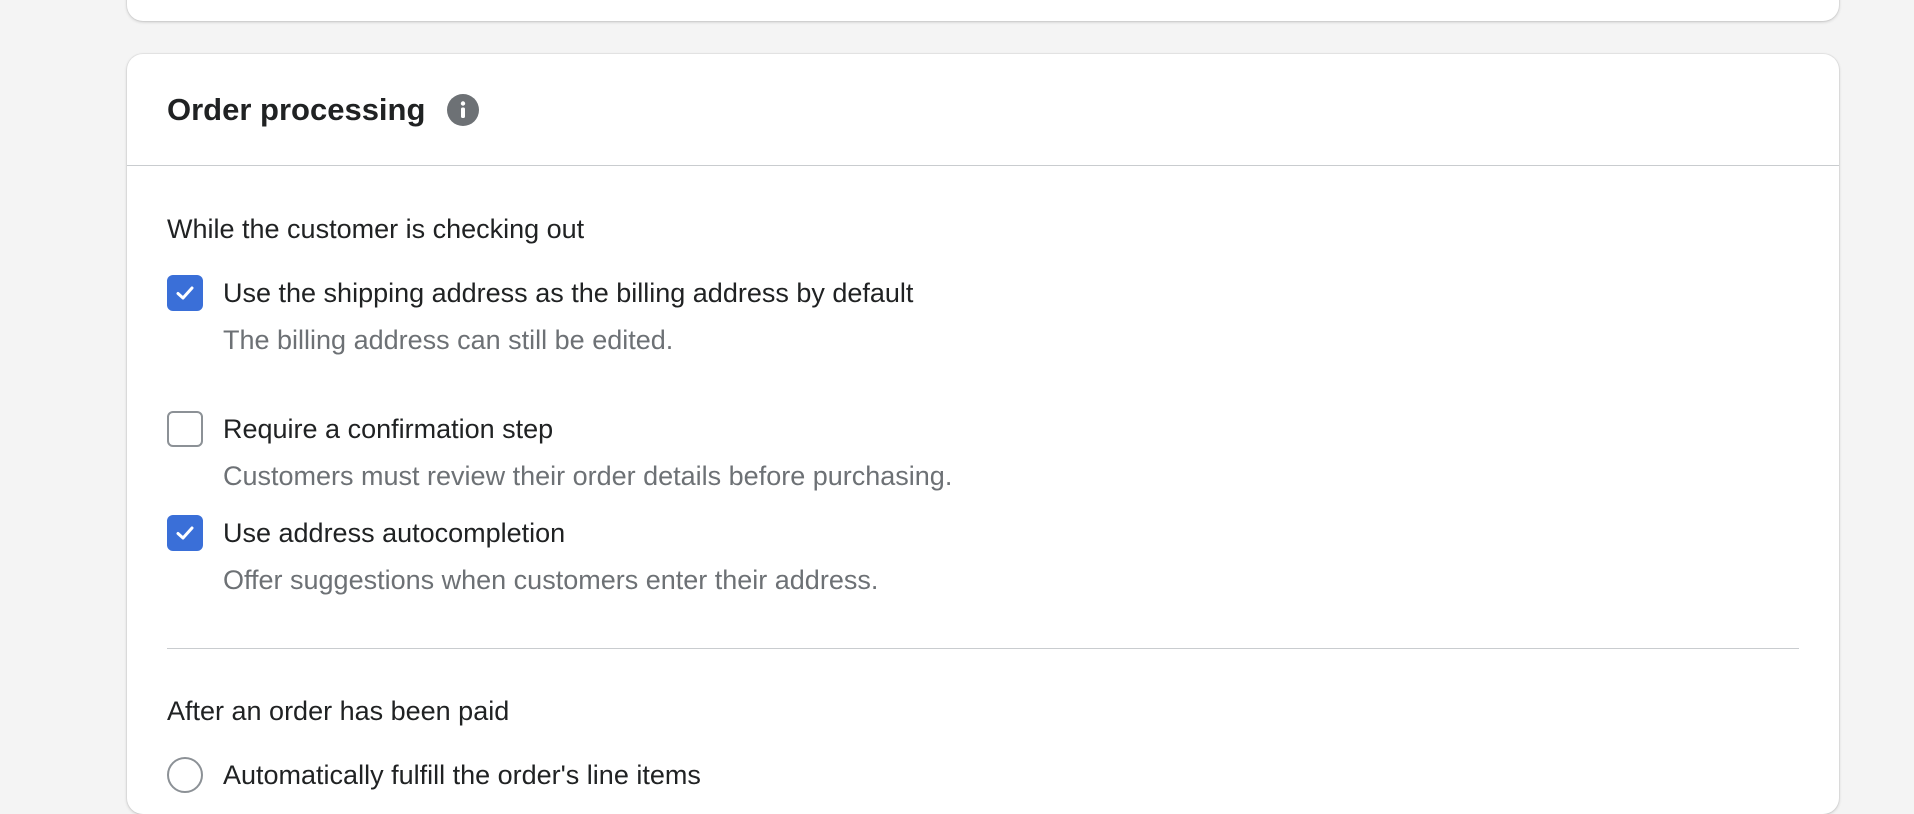  I want to click on card-title: Order processing, so click(296, 109).